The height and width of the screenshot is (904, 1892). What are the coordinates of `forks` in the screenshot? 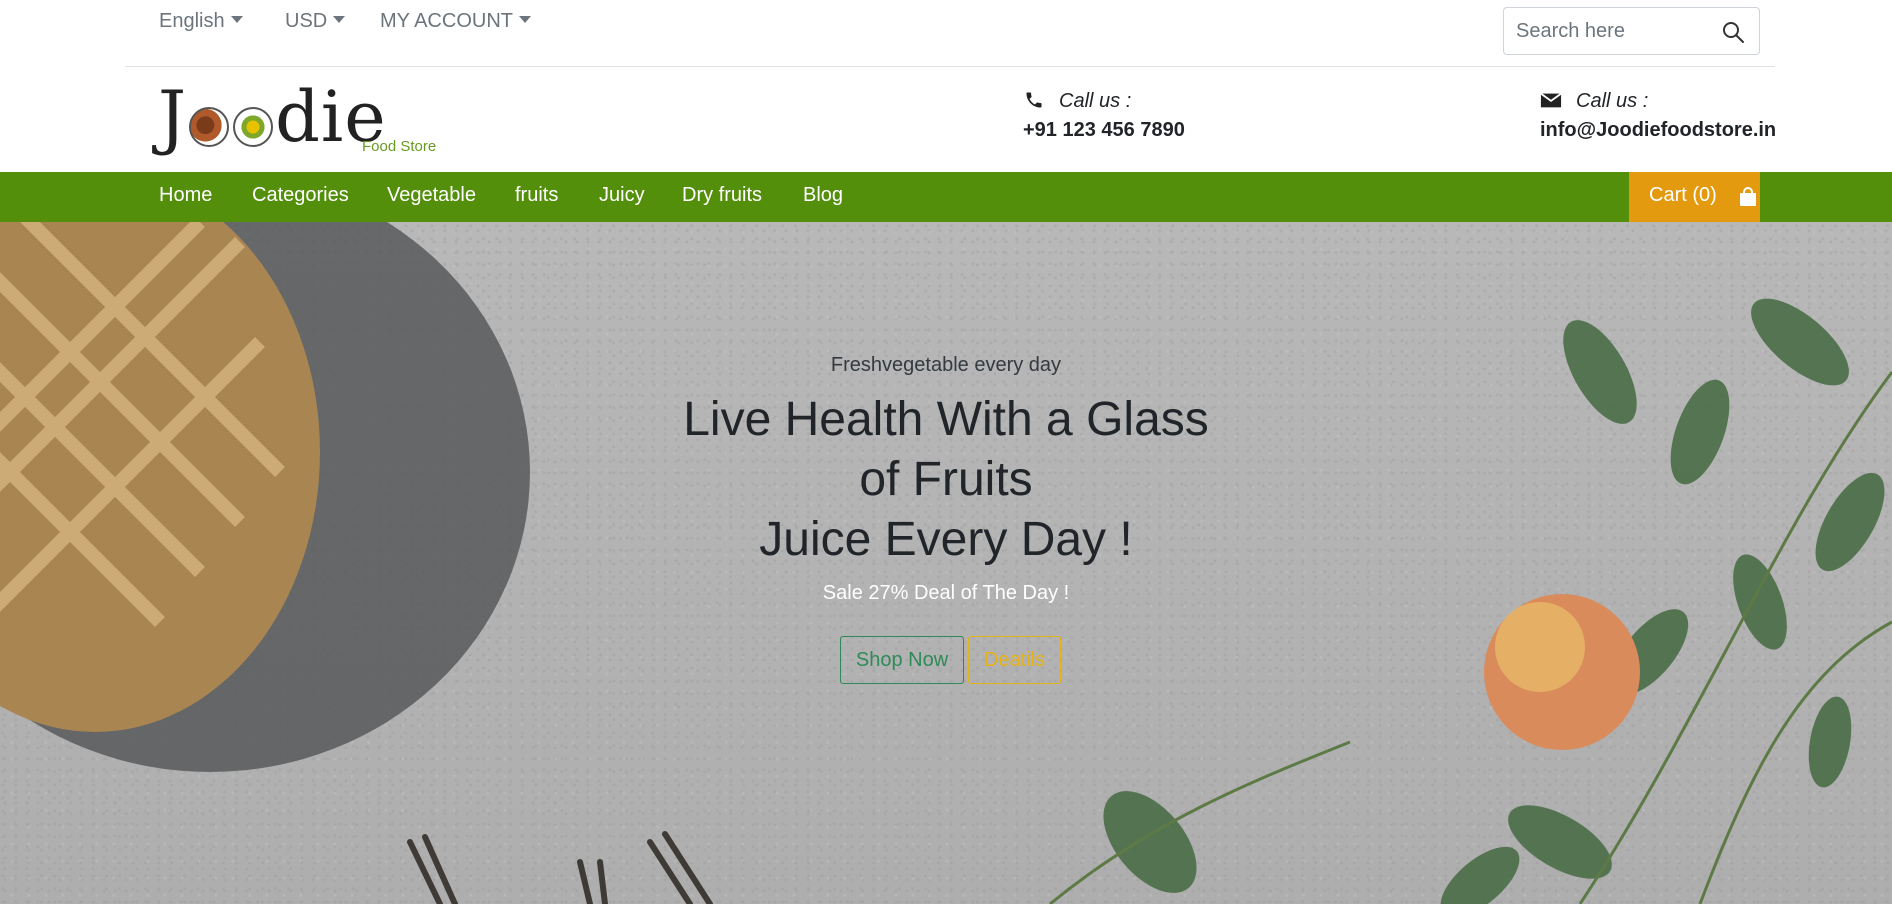 It's located at (560, 867).